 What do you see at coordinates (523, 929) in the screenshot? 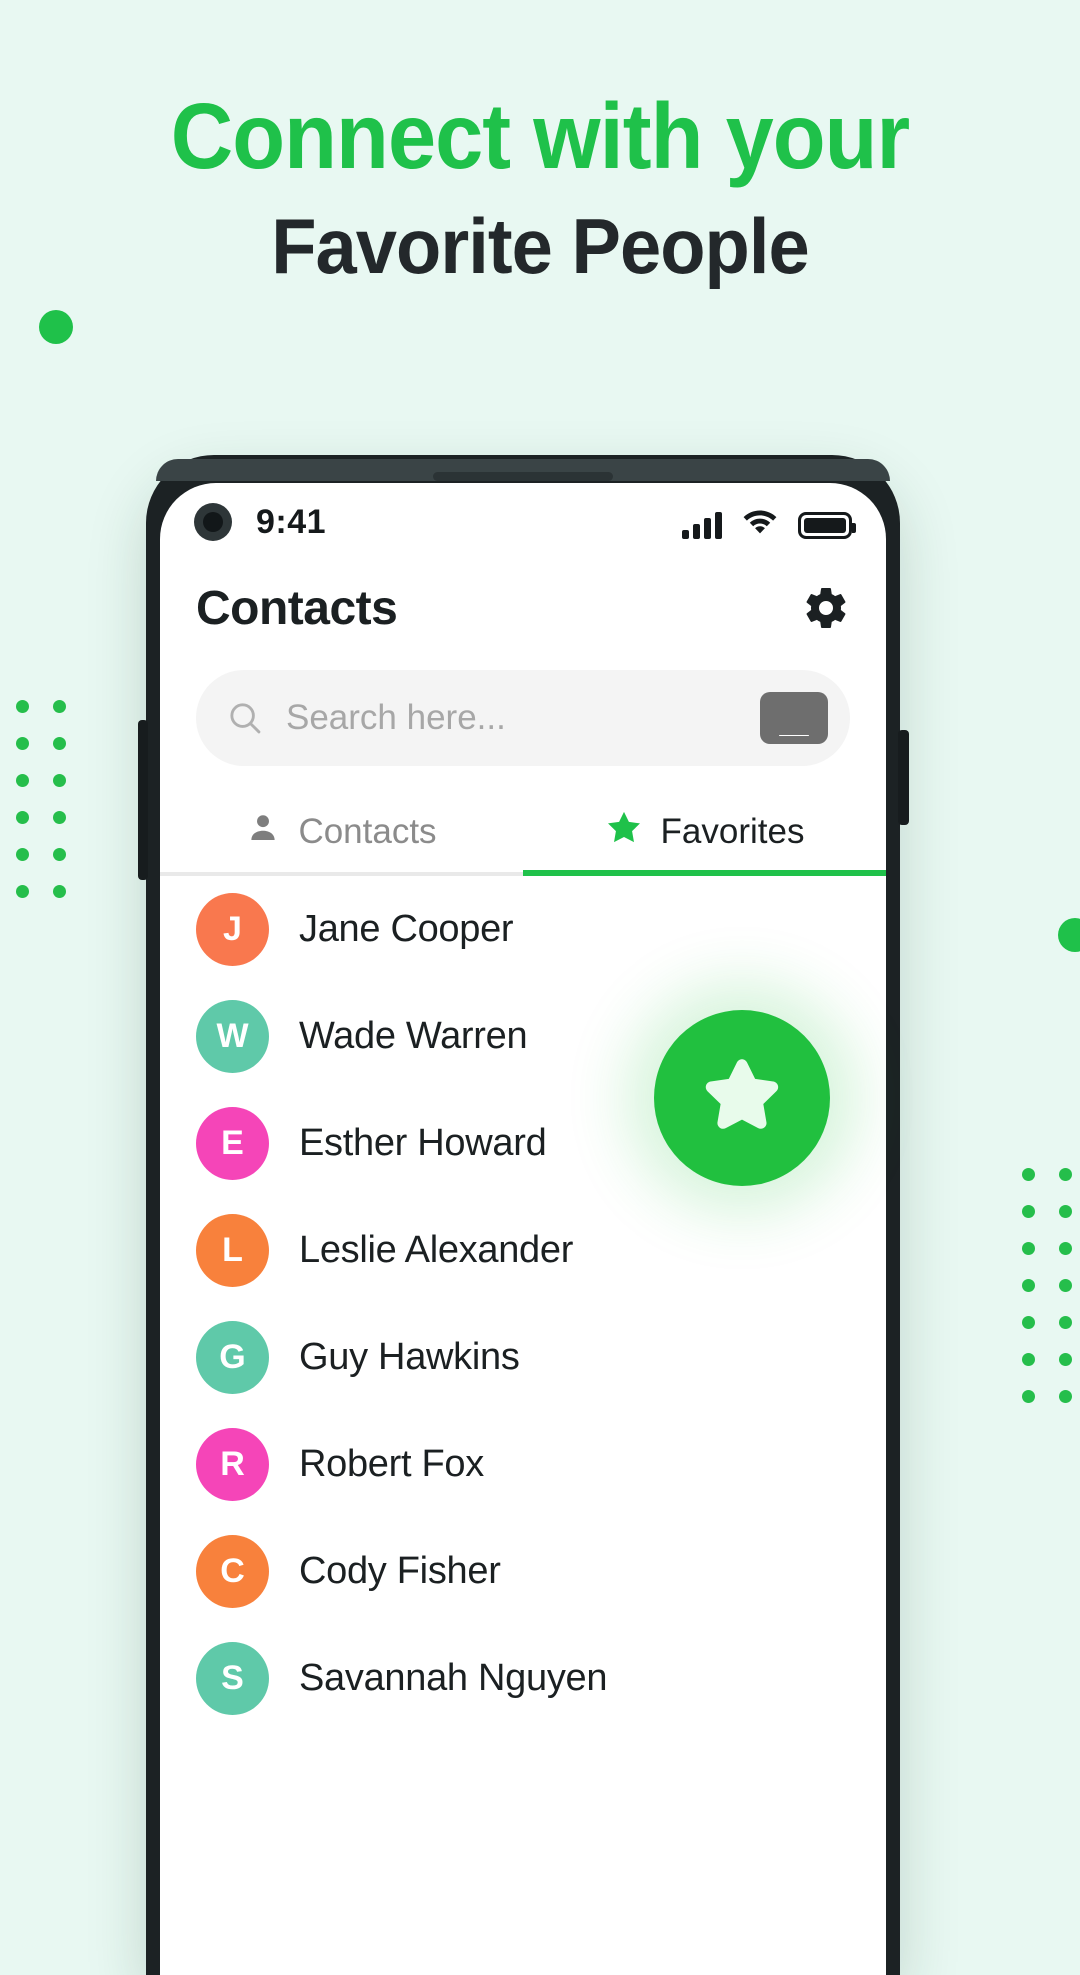
I see `contact-row: J Jane Cooper` at bounding box center [523, 929].